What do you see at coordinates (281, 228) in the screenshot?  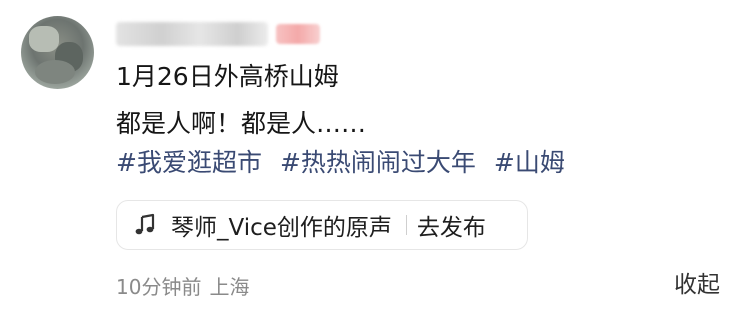 I see `music-label: 琴师_Vice创作的原声` at bounding box center [281, 228].